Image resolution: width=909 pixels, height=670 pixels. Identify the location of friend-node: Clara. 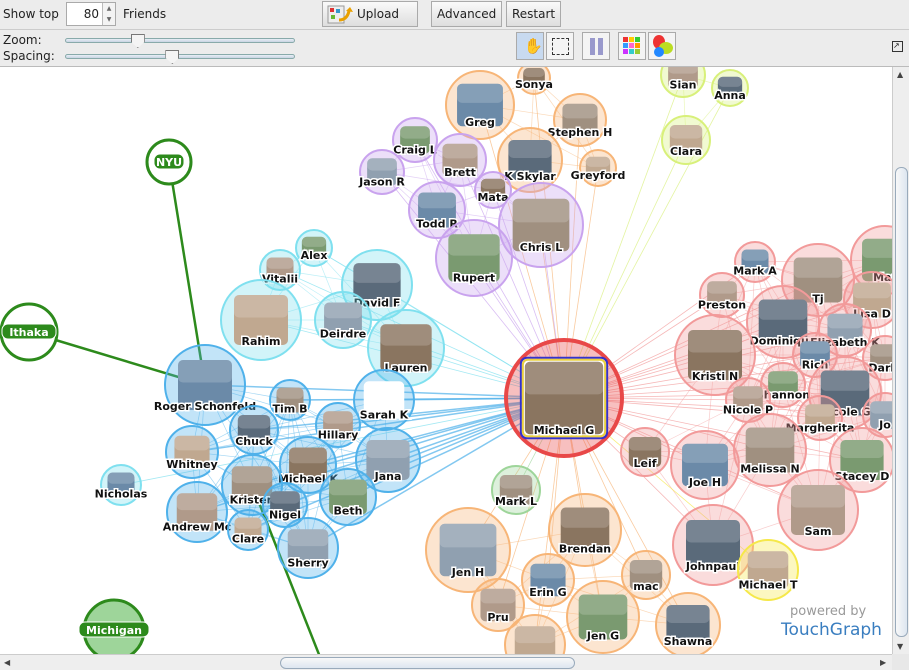
(686, 140).